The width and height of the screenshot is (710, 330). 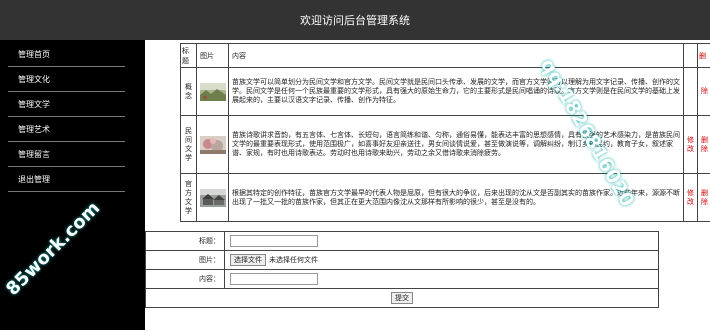 What do you see at coordinates (456, 55) in the screenshot?
I see `header-content: 内容` at bounding box center [456, 55].